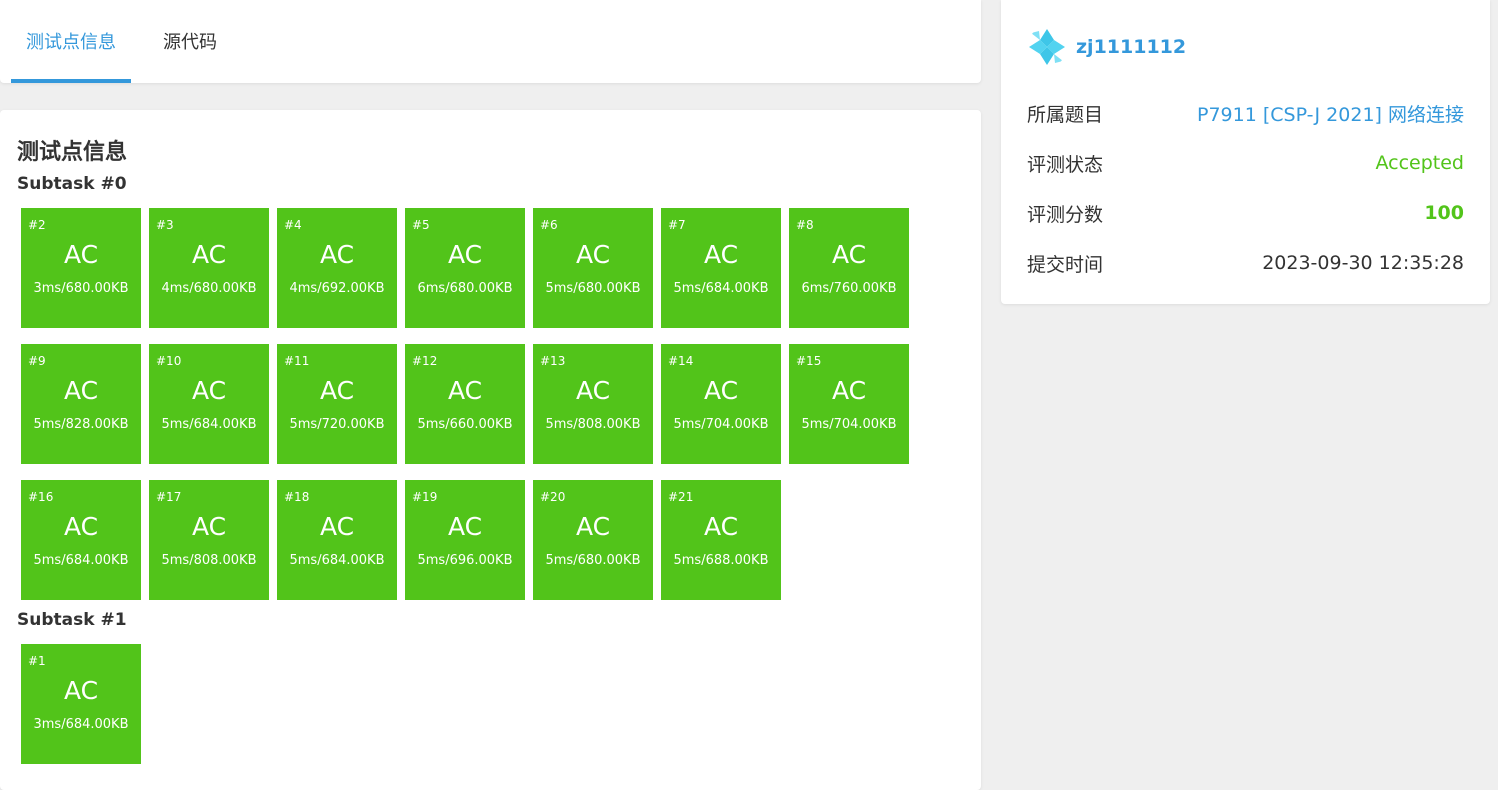 Image resolution: width=1498 pixels, height=790 pixels. I want to click on test-case-id: #7, so click(677, 225).